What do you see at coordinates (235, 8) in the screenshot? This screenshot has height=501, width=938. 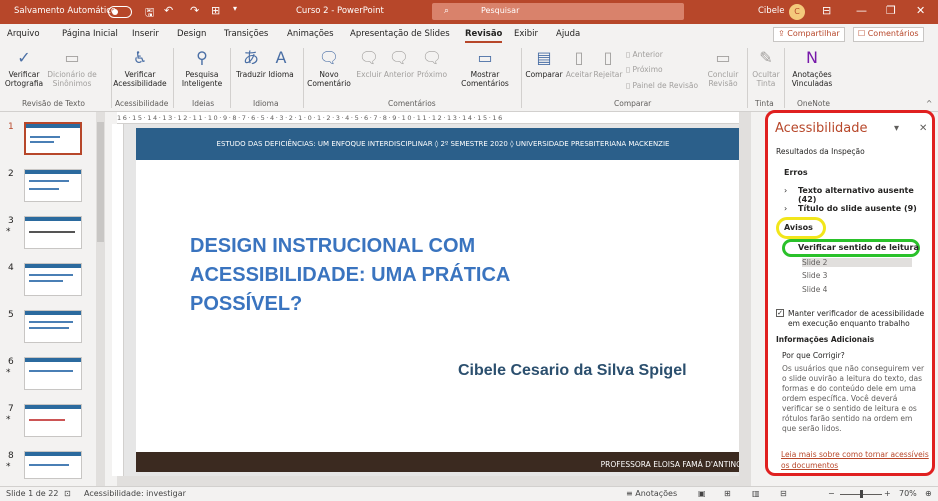 I see `customize-qa-icon: ▾` at bounding box center [235, 8].